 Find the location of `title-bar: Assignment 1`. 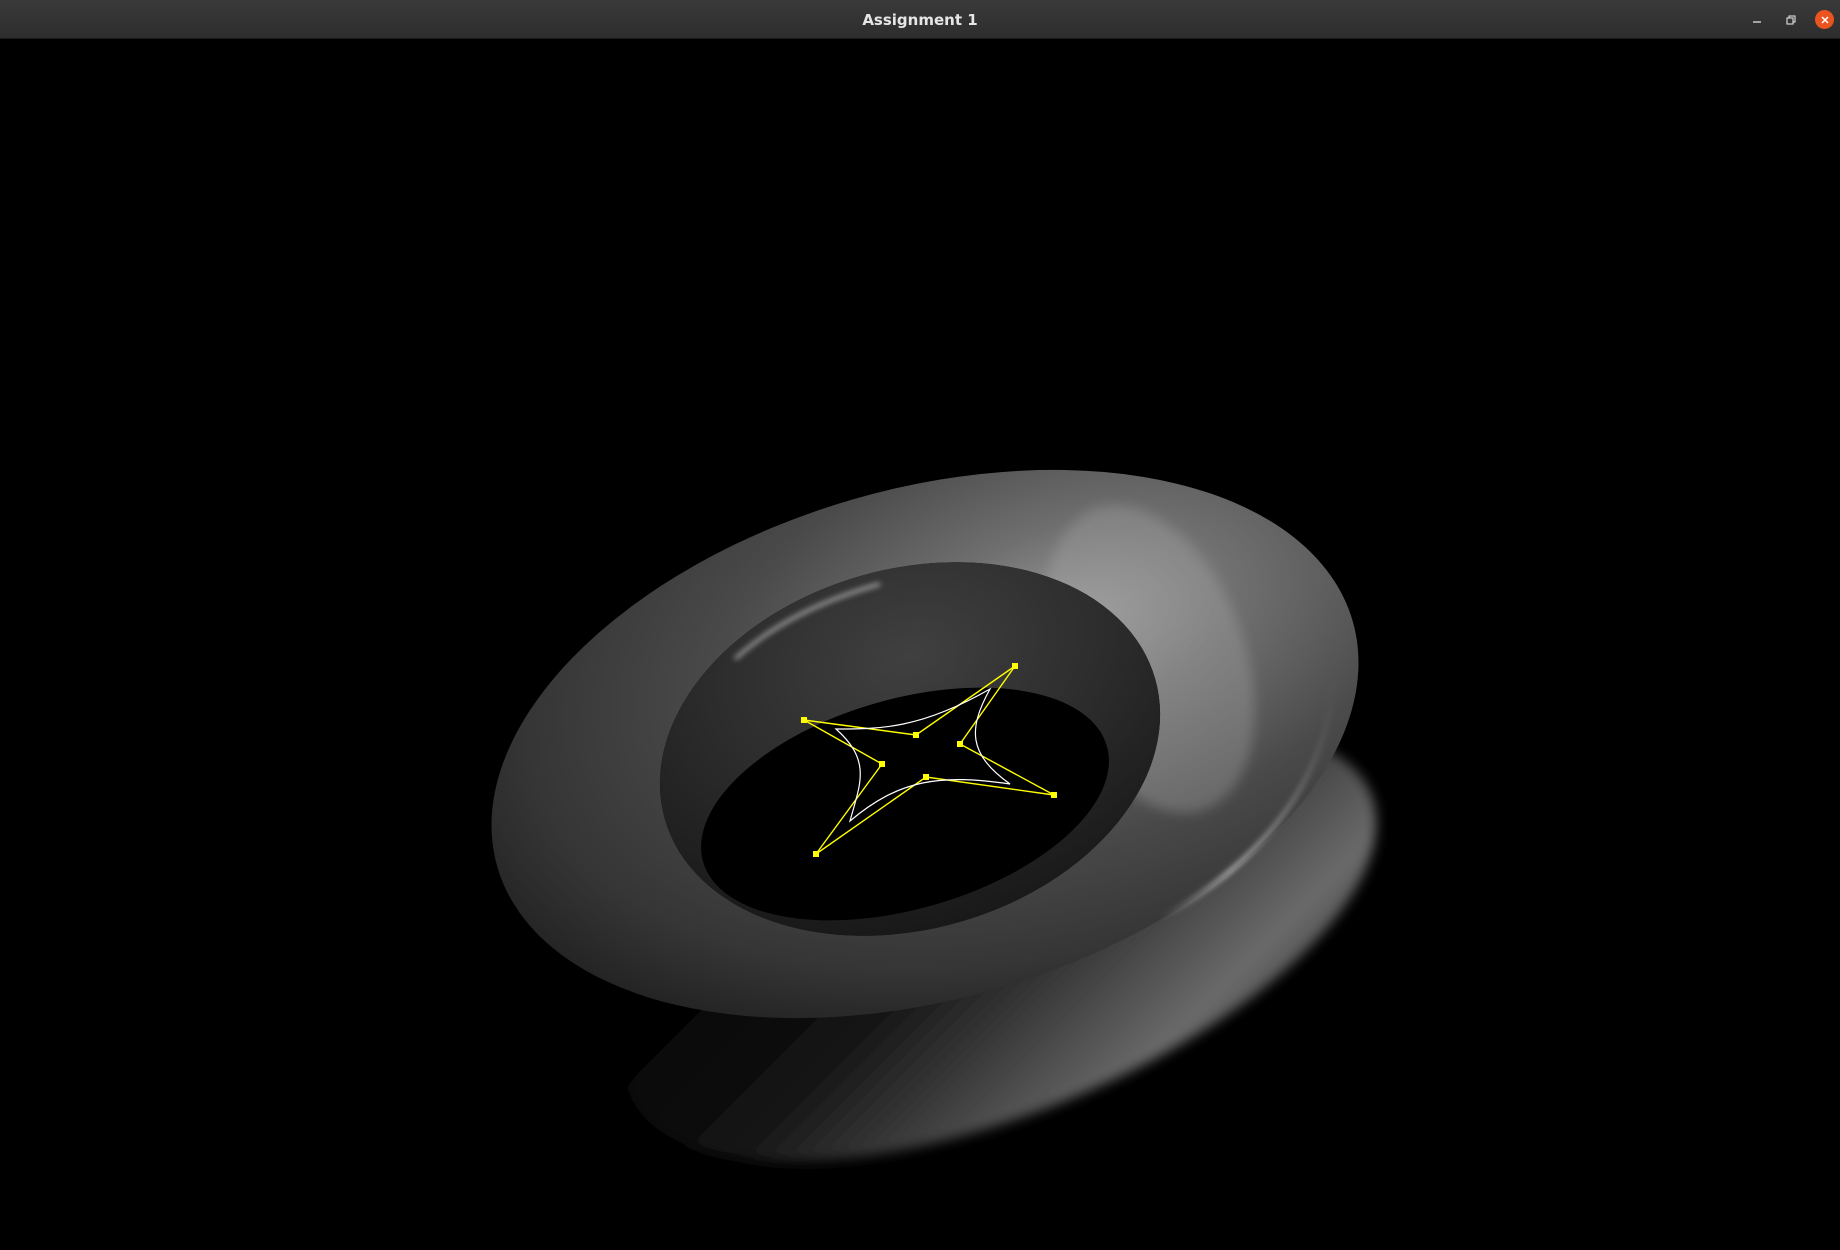

title-bar: Assignment 1 is located at coordinates (920, 19).